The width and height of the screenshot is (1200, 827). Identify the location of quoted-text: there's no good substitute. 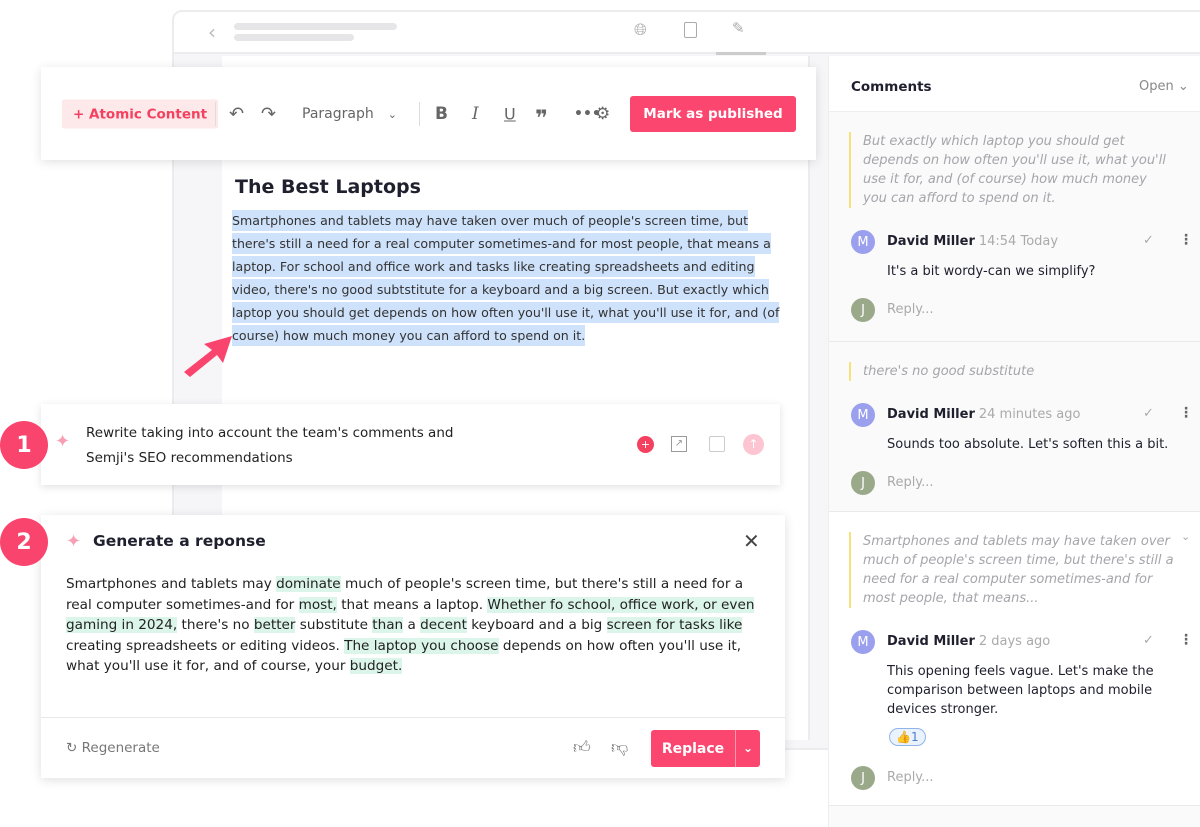
(1011, 371).